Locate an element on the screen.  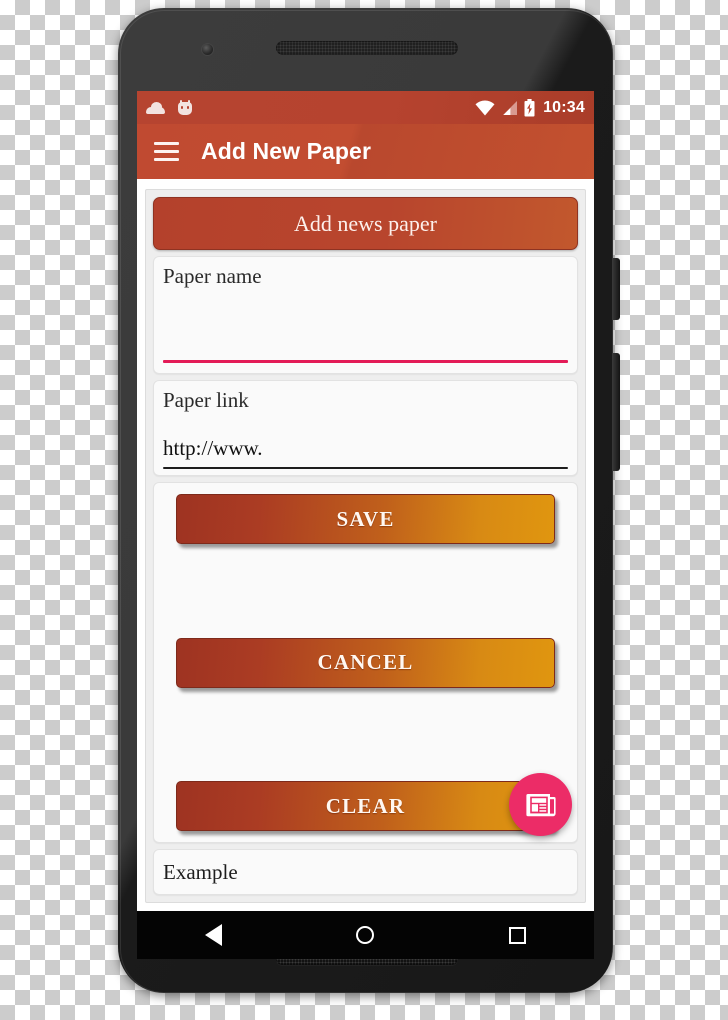
battery-charging-icon is located at coordinates (529, 107).